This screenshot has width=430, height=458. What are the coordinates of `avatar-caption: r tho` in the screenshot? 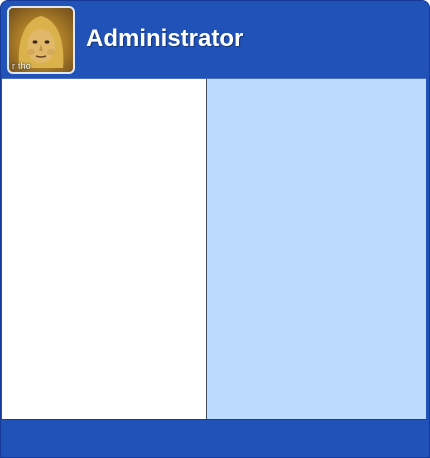 It's located at (22, 66).